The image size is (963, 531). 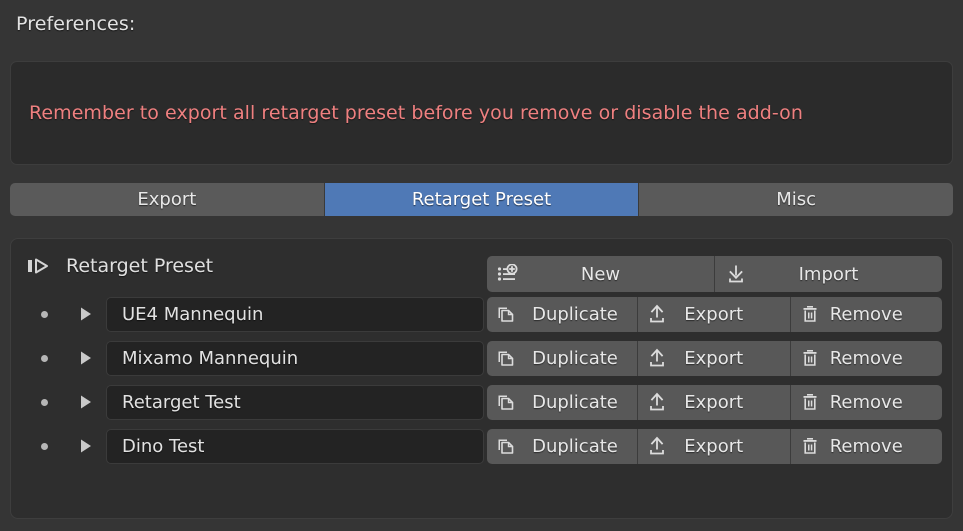 I want to click on table-row: Mixamo Mannequin Duplicate Export Remove, so click(x=481, y=358).